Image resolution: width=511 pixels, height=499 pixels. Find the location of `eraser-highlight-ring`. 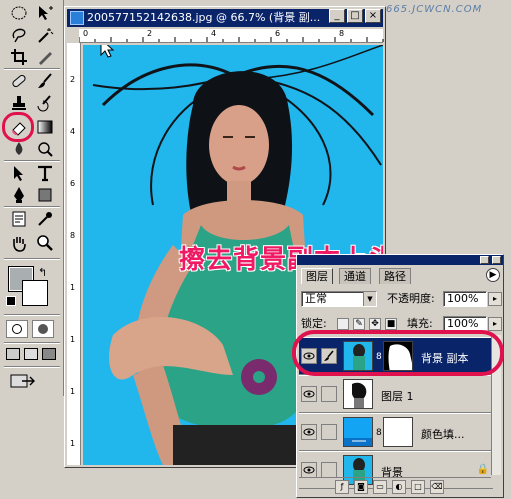

eraser-highlight-ring is located at coordinates (18, 127).